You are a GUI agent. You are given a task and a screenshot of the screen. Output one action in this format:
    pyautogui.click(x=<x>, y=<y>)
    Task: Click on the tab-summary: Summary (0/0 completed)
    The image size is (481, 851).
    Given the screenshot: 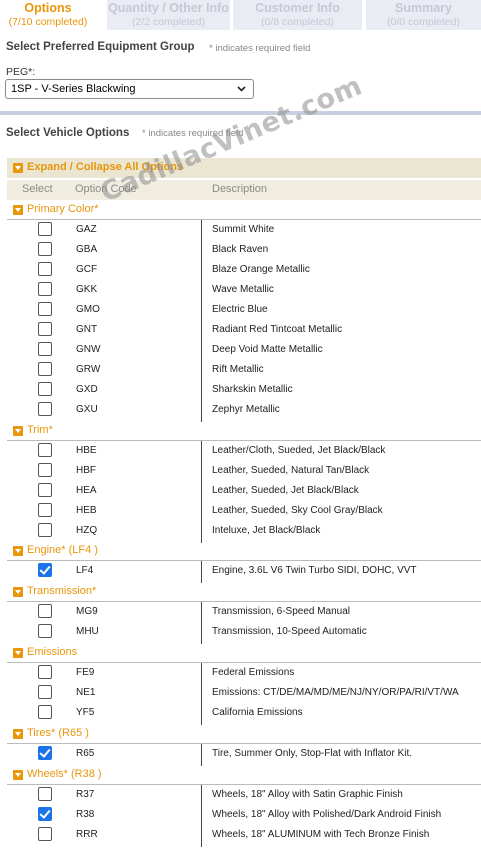 What is the action you would take?
    pyautogui.click(x=423, y=15)
    